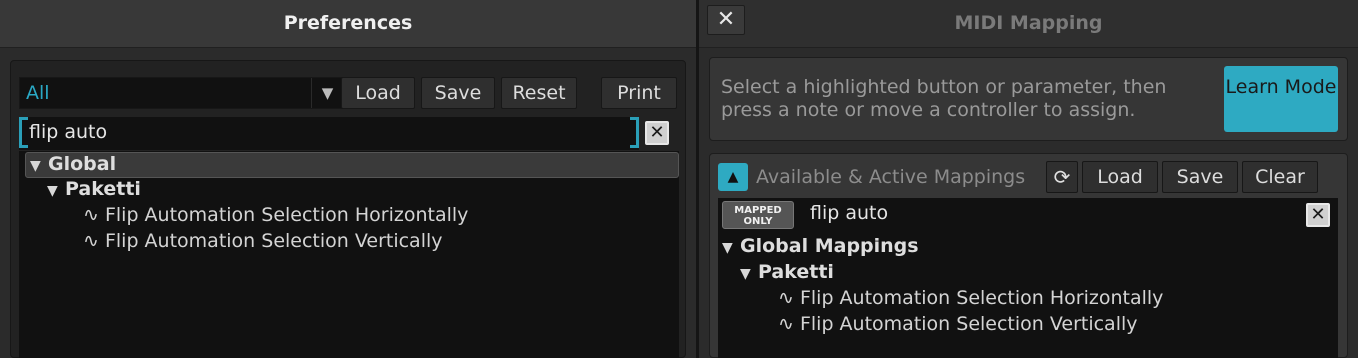 Image resolution: width=1358 pixels, height=358 pixels. I want to click on mapped-only-toggle: MAPPED ONLY, so click(758, 215).